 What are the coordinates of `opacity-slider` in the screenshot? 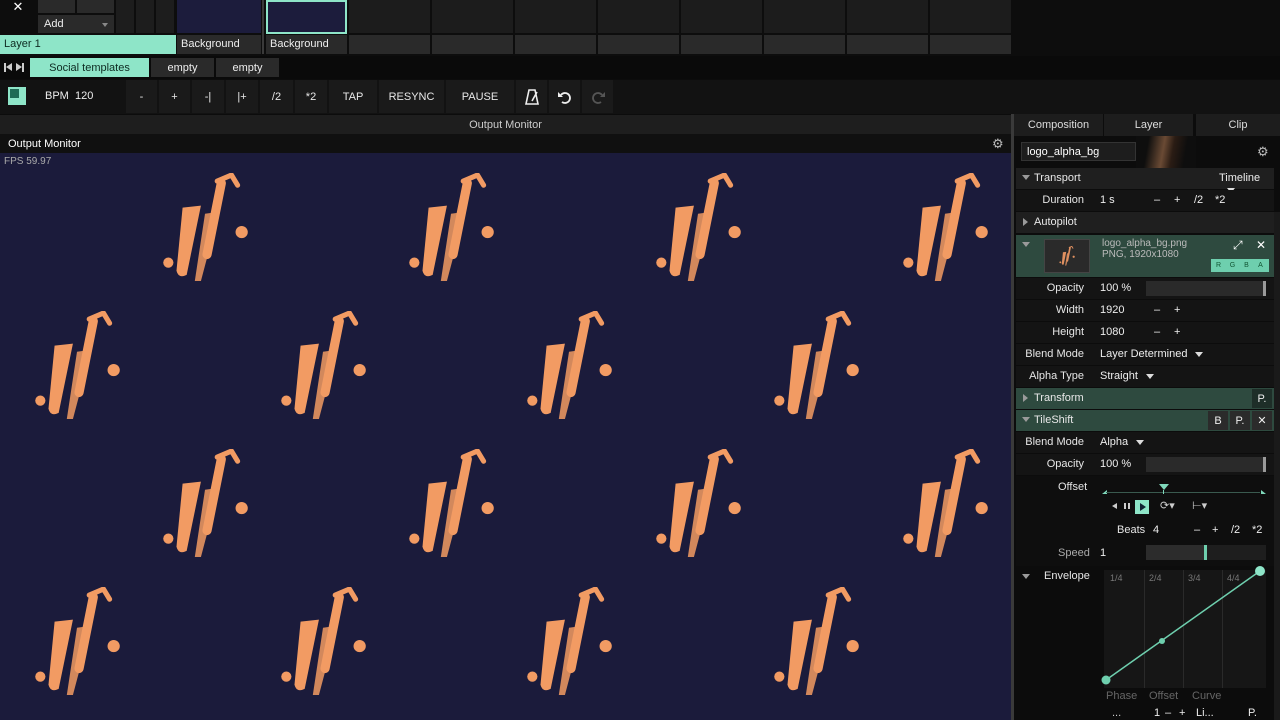 It's located at (1206, 288).